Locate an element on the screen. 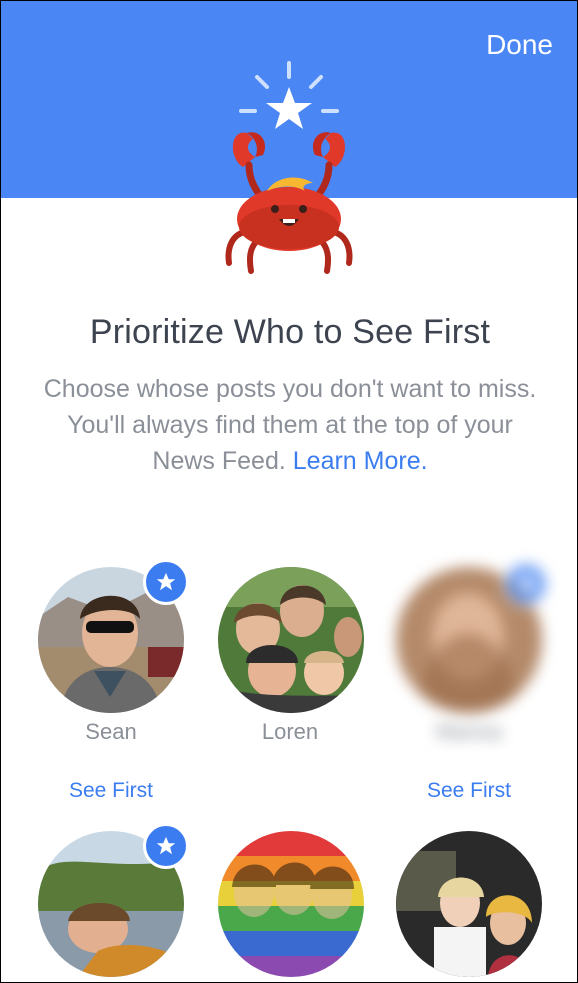  friend-name: Marisa is located at coordinates (468, 731).